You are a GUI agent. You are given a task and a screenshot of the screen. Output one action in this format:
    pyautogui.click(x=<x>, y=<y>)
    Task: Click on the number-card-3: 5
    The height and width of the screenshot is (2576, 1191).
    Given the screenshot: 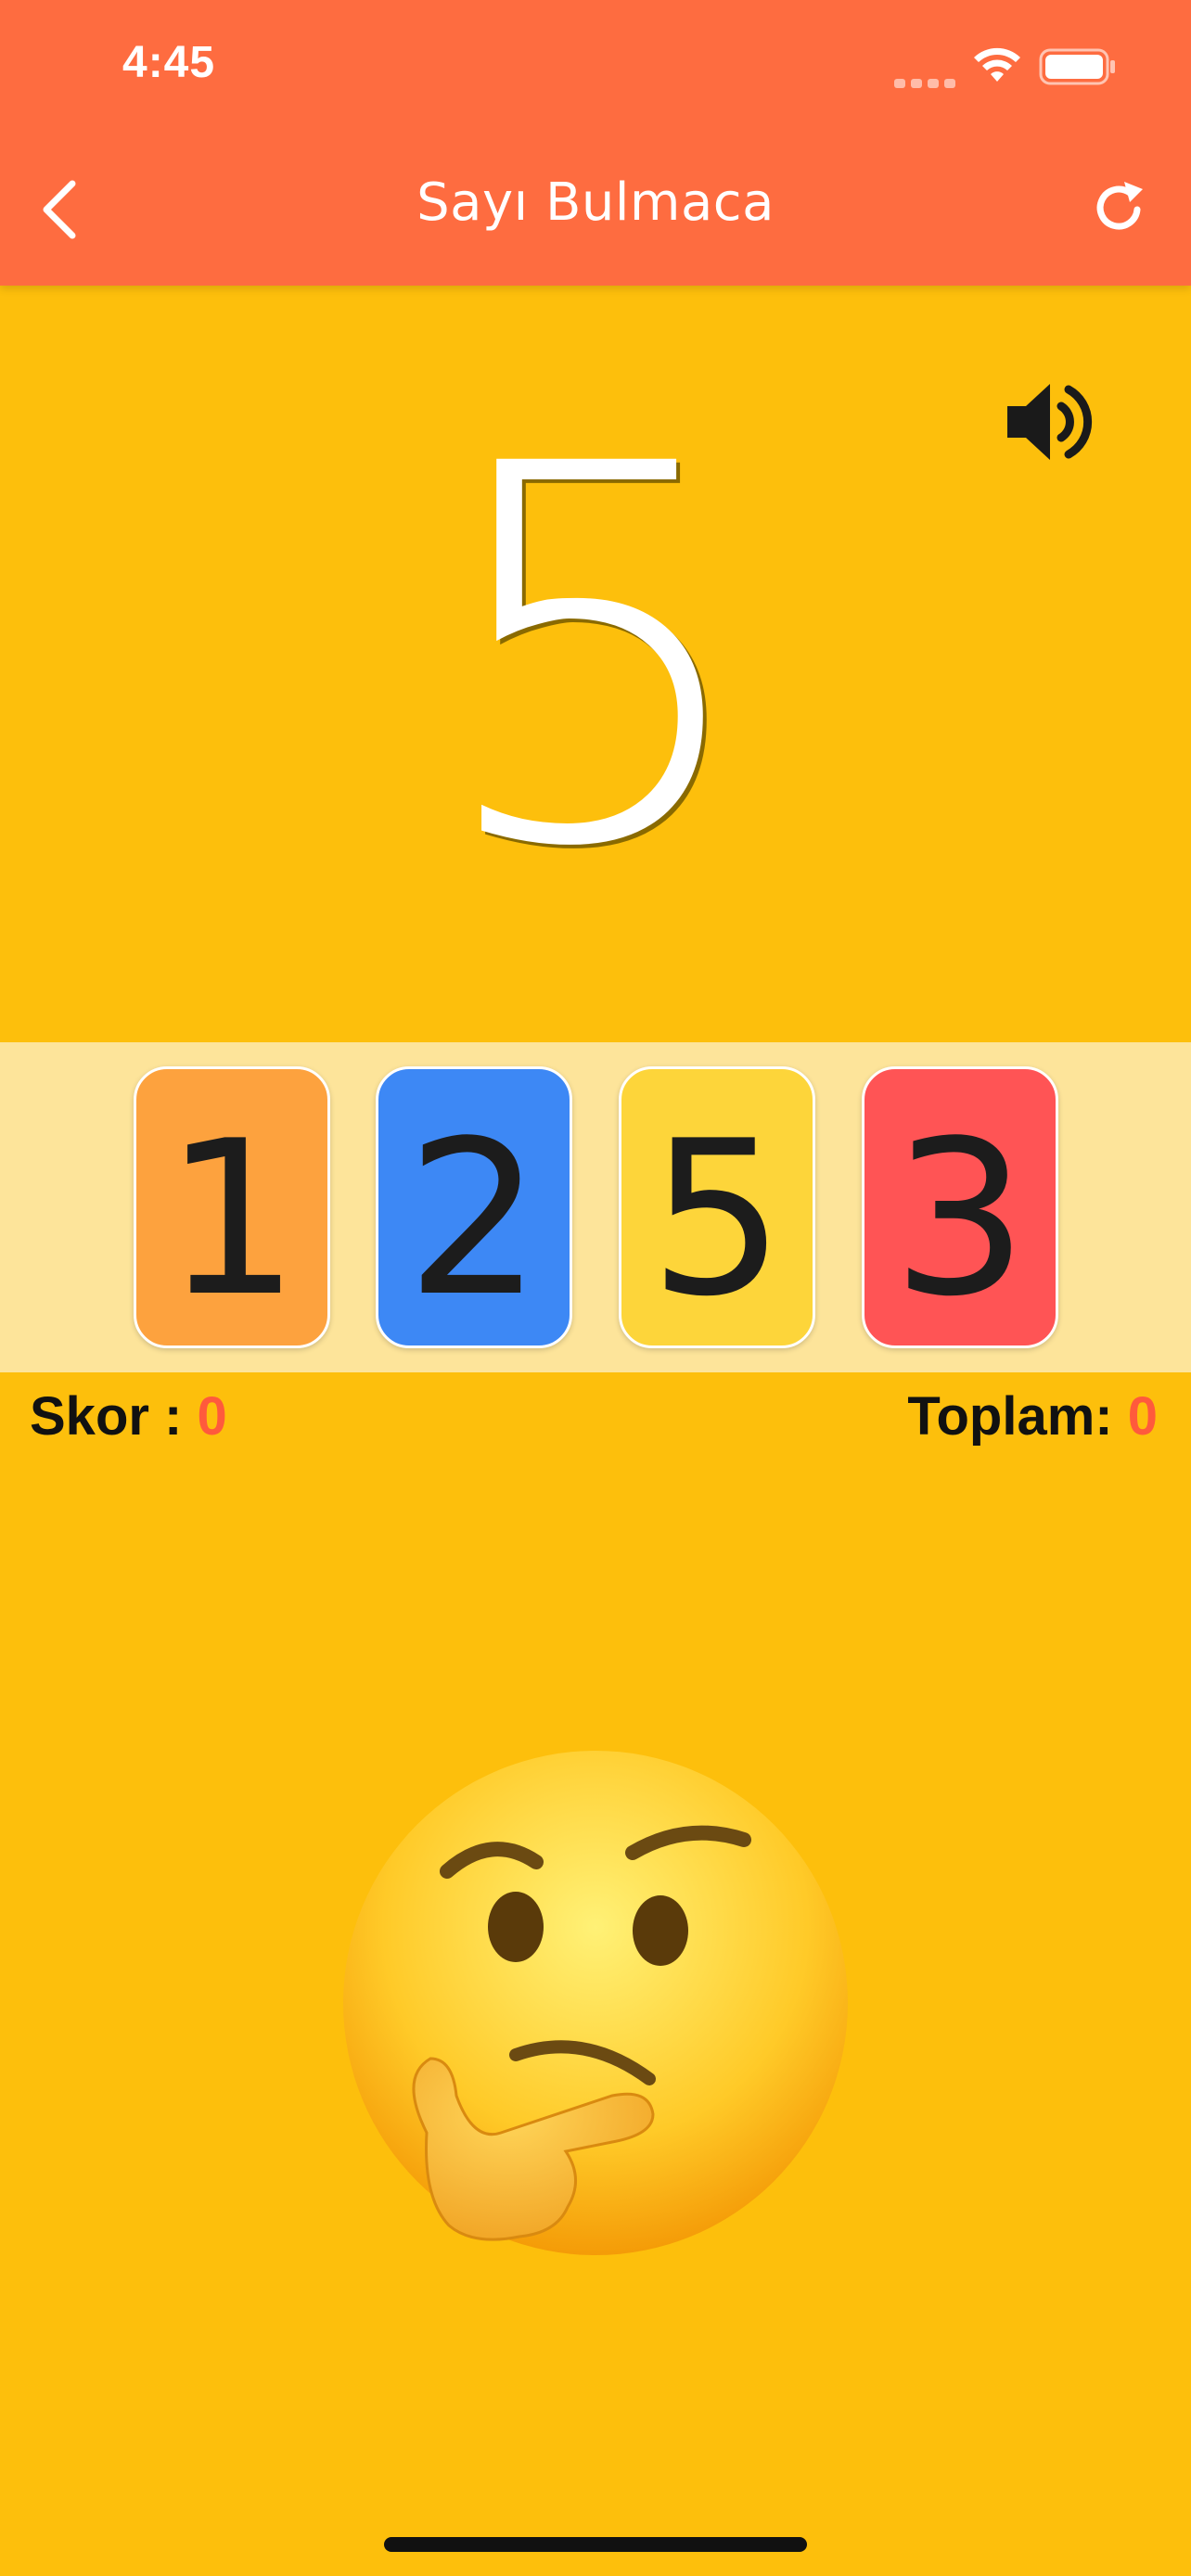 What is the action you would take?
    pyautogui.click(x=717, y=1207)
    